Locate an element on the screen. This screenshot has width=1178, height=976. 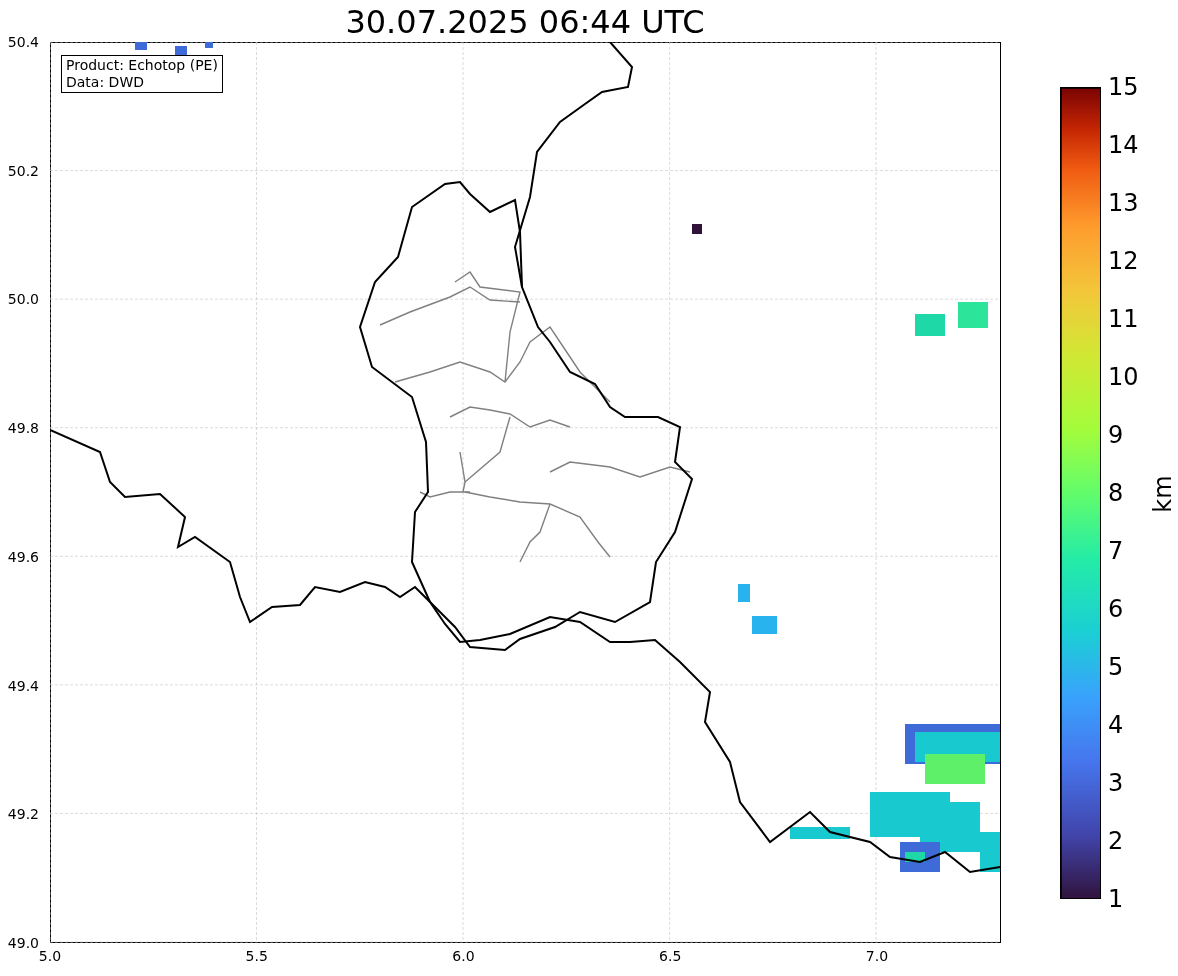
chart-title: 30.07.2025 06:44 UTC is located at coordinates (525, 22).